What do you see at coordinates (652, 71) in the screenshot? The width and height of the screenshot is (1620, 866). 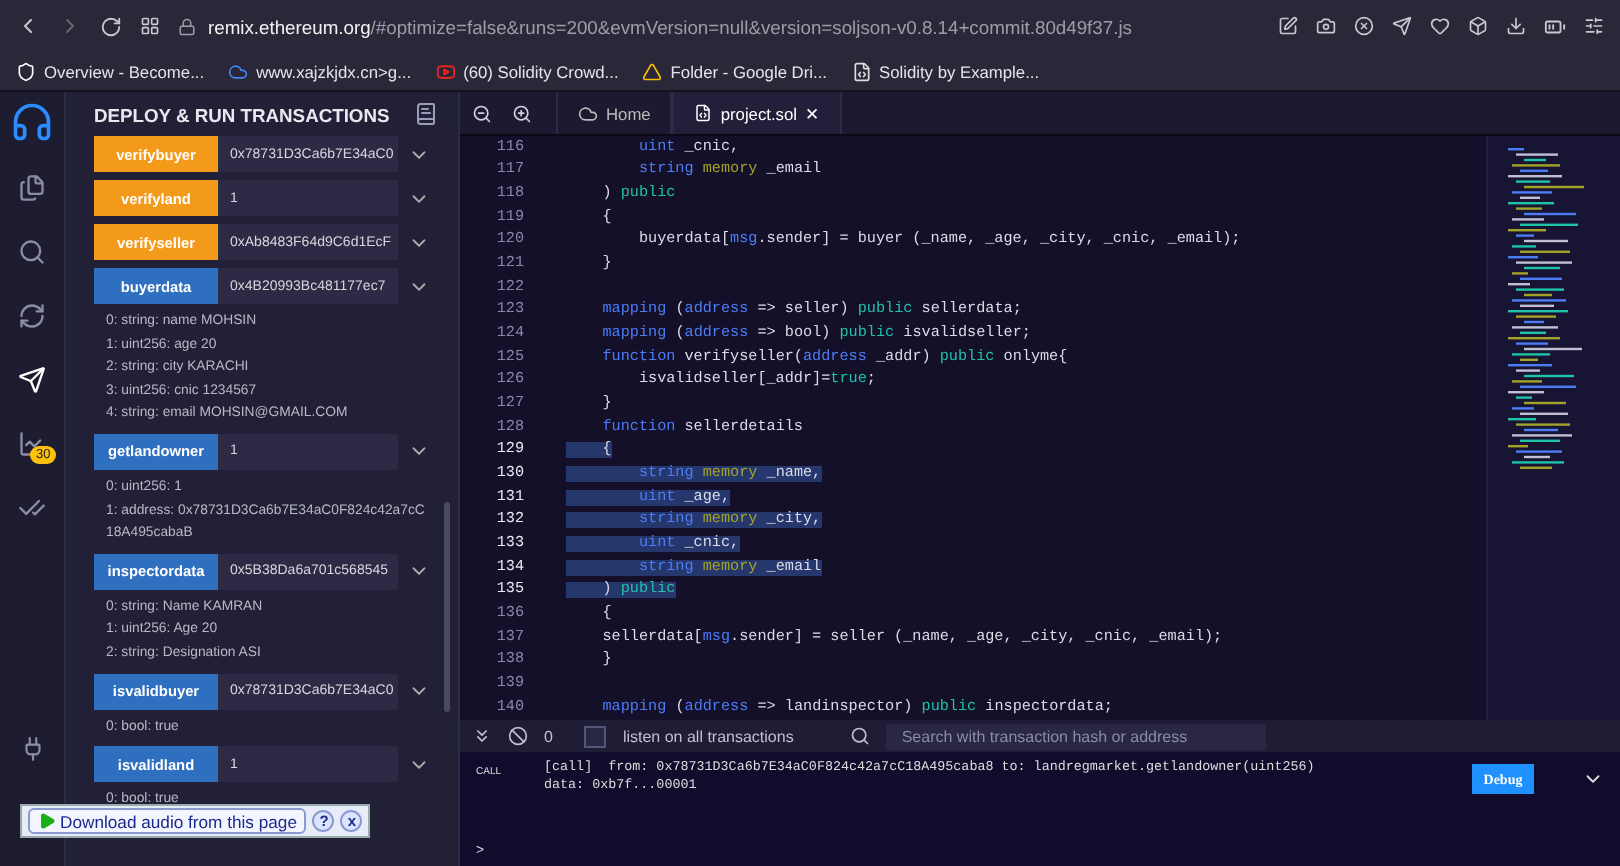 I see `triangle-icon` at bounding box center [652, 71].